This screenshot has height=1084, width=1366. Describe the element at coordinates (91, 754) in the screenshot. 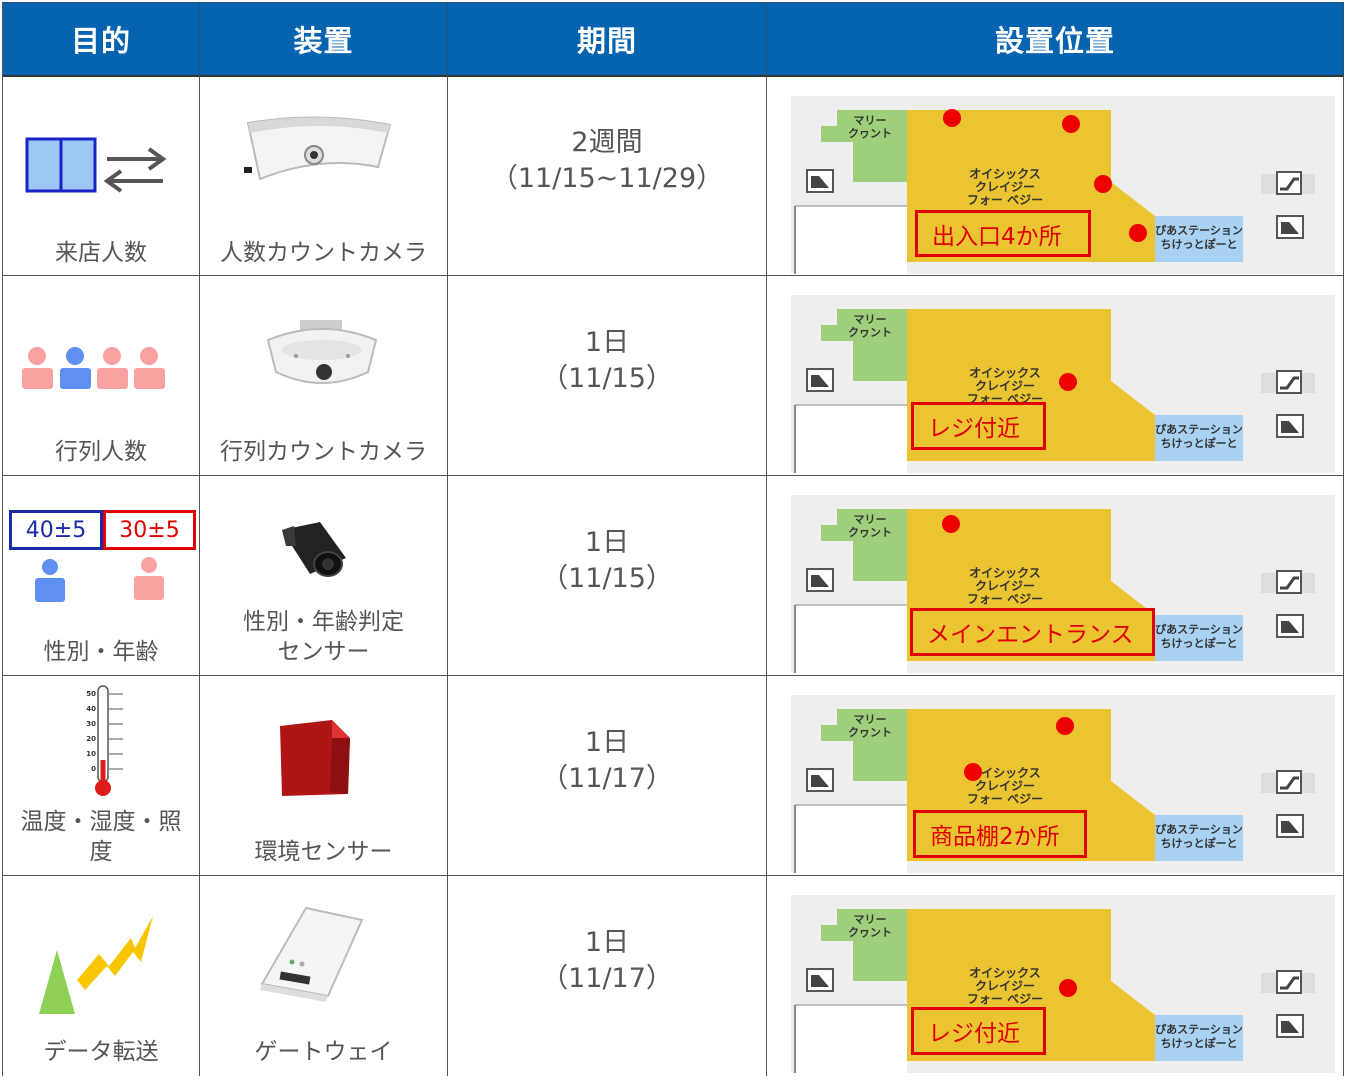

I see `thermo-tick: 10` at that location.